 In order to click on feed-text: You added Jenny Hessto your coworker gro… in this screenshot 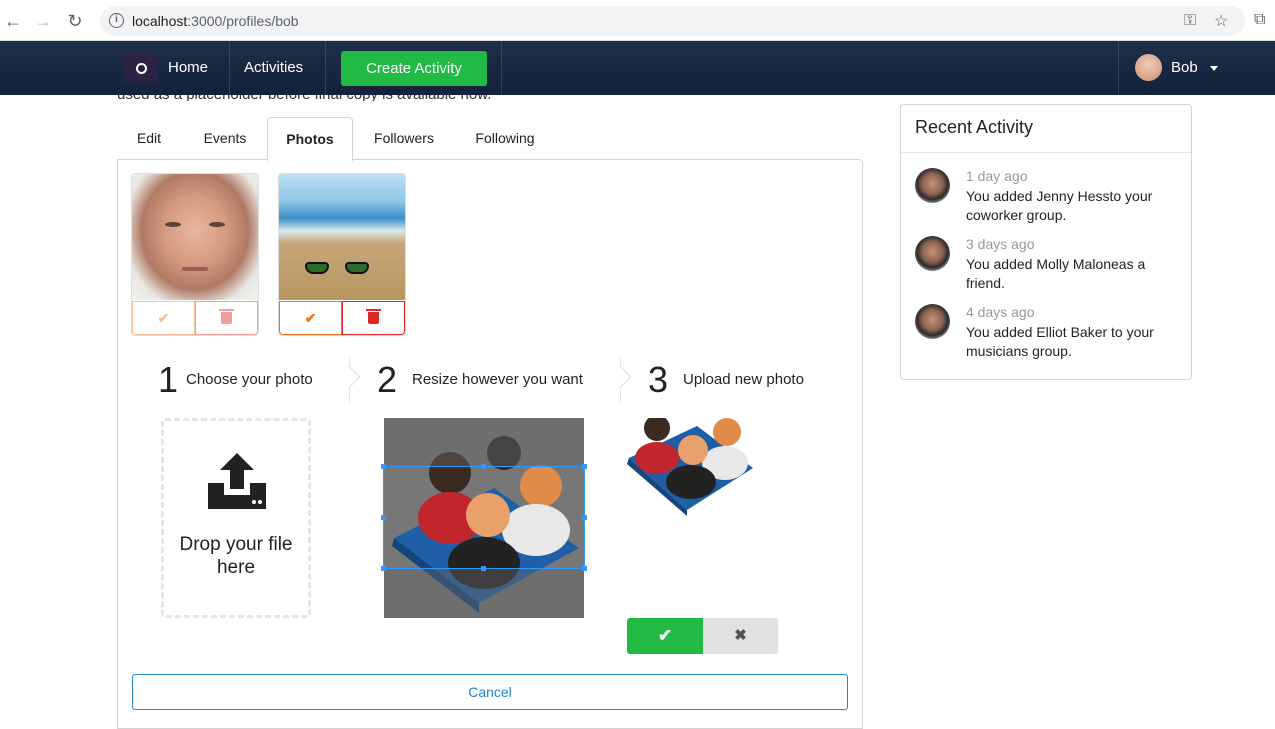, I will do `click(1059, 205)`.